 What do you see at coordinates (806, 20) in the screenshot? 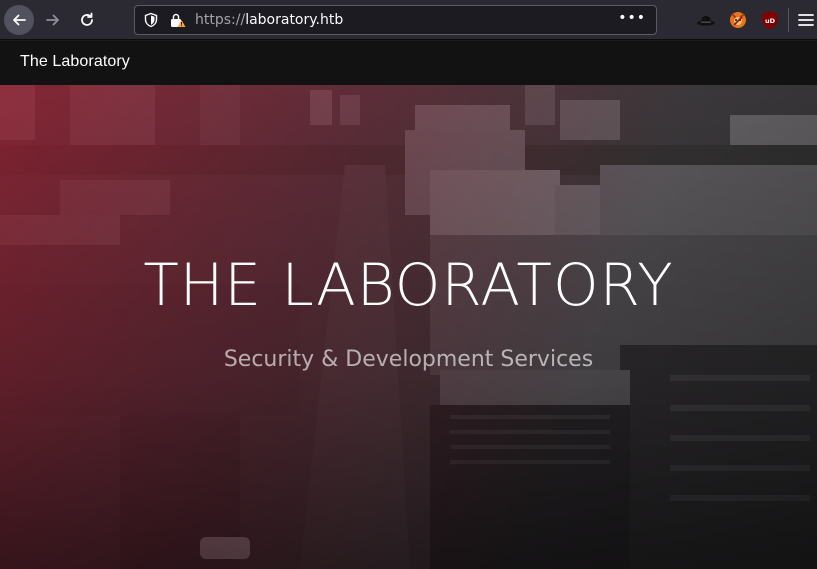
I see `hamburger-menu-icon` at bounding box center [806, 20].